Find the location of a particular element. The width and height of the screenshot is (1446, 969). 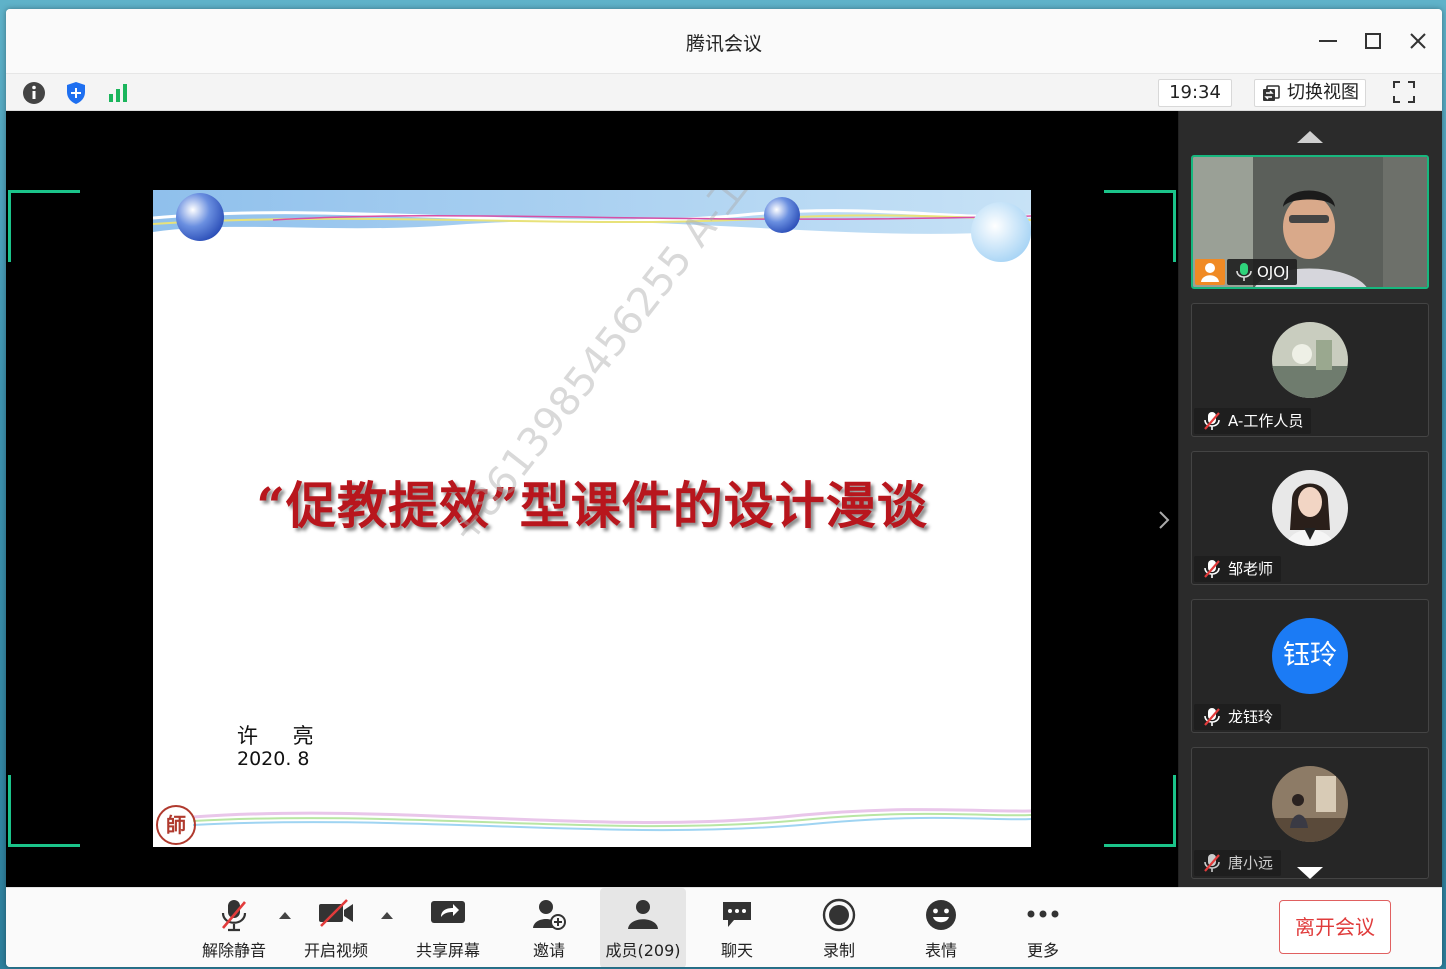

members-icon is located at coordinates (643, 914).